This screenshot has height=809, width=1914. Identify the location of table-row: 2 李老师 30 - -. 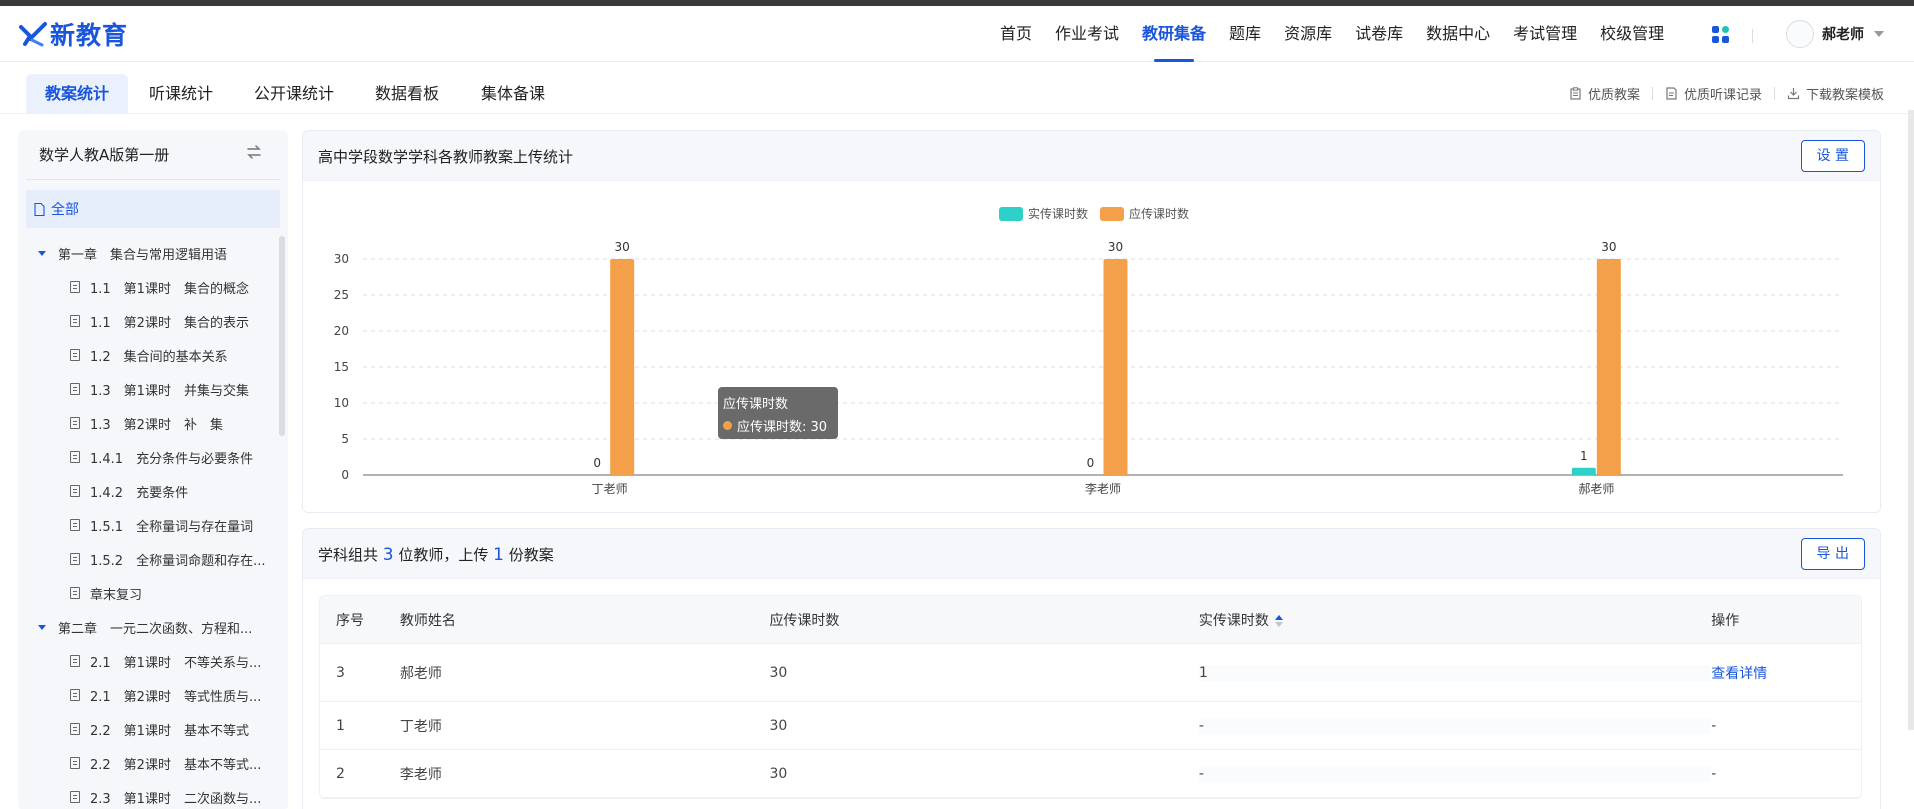
(1090, 774).